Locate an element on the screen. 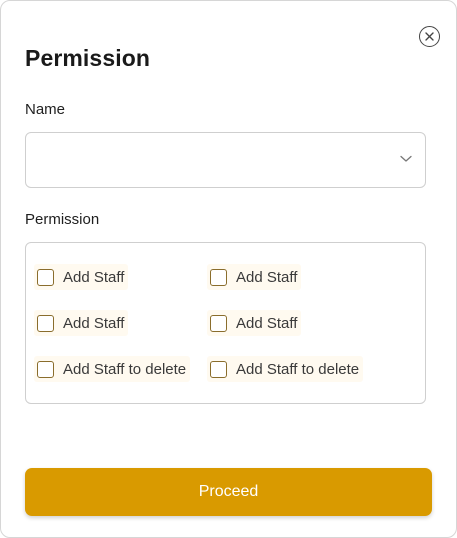  permission-checkbox-add-staff-3: Add Staff is located at coordinates (81, 323).